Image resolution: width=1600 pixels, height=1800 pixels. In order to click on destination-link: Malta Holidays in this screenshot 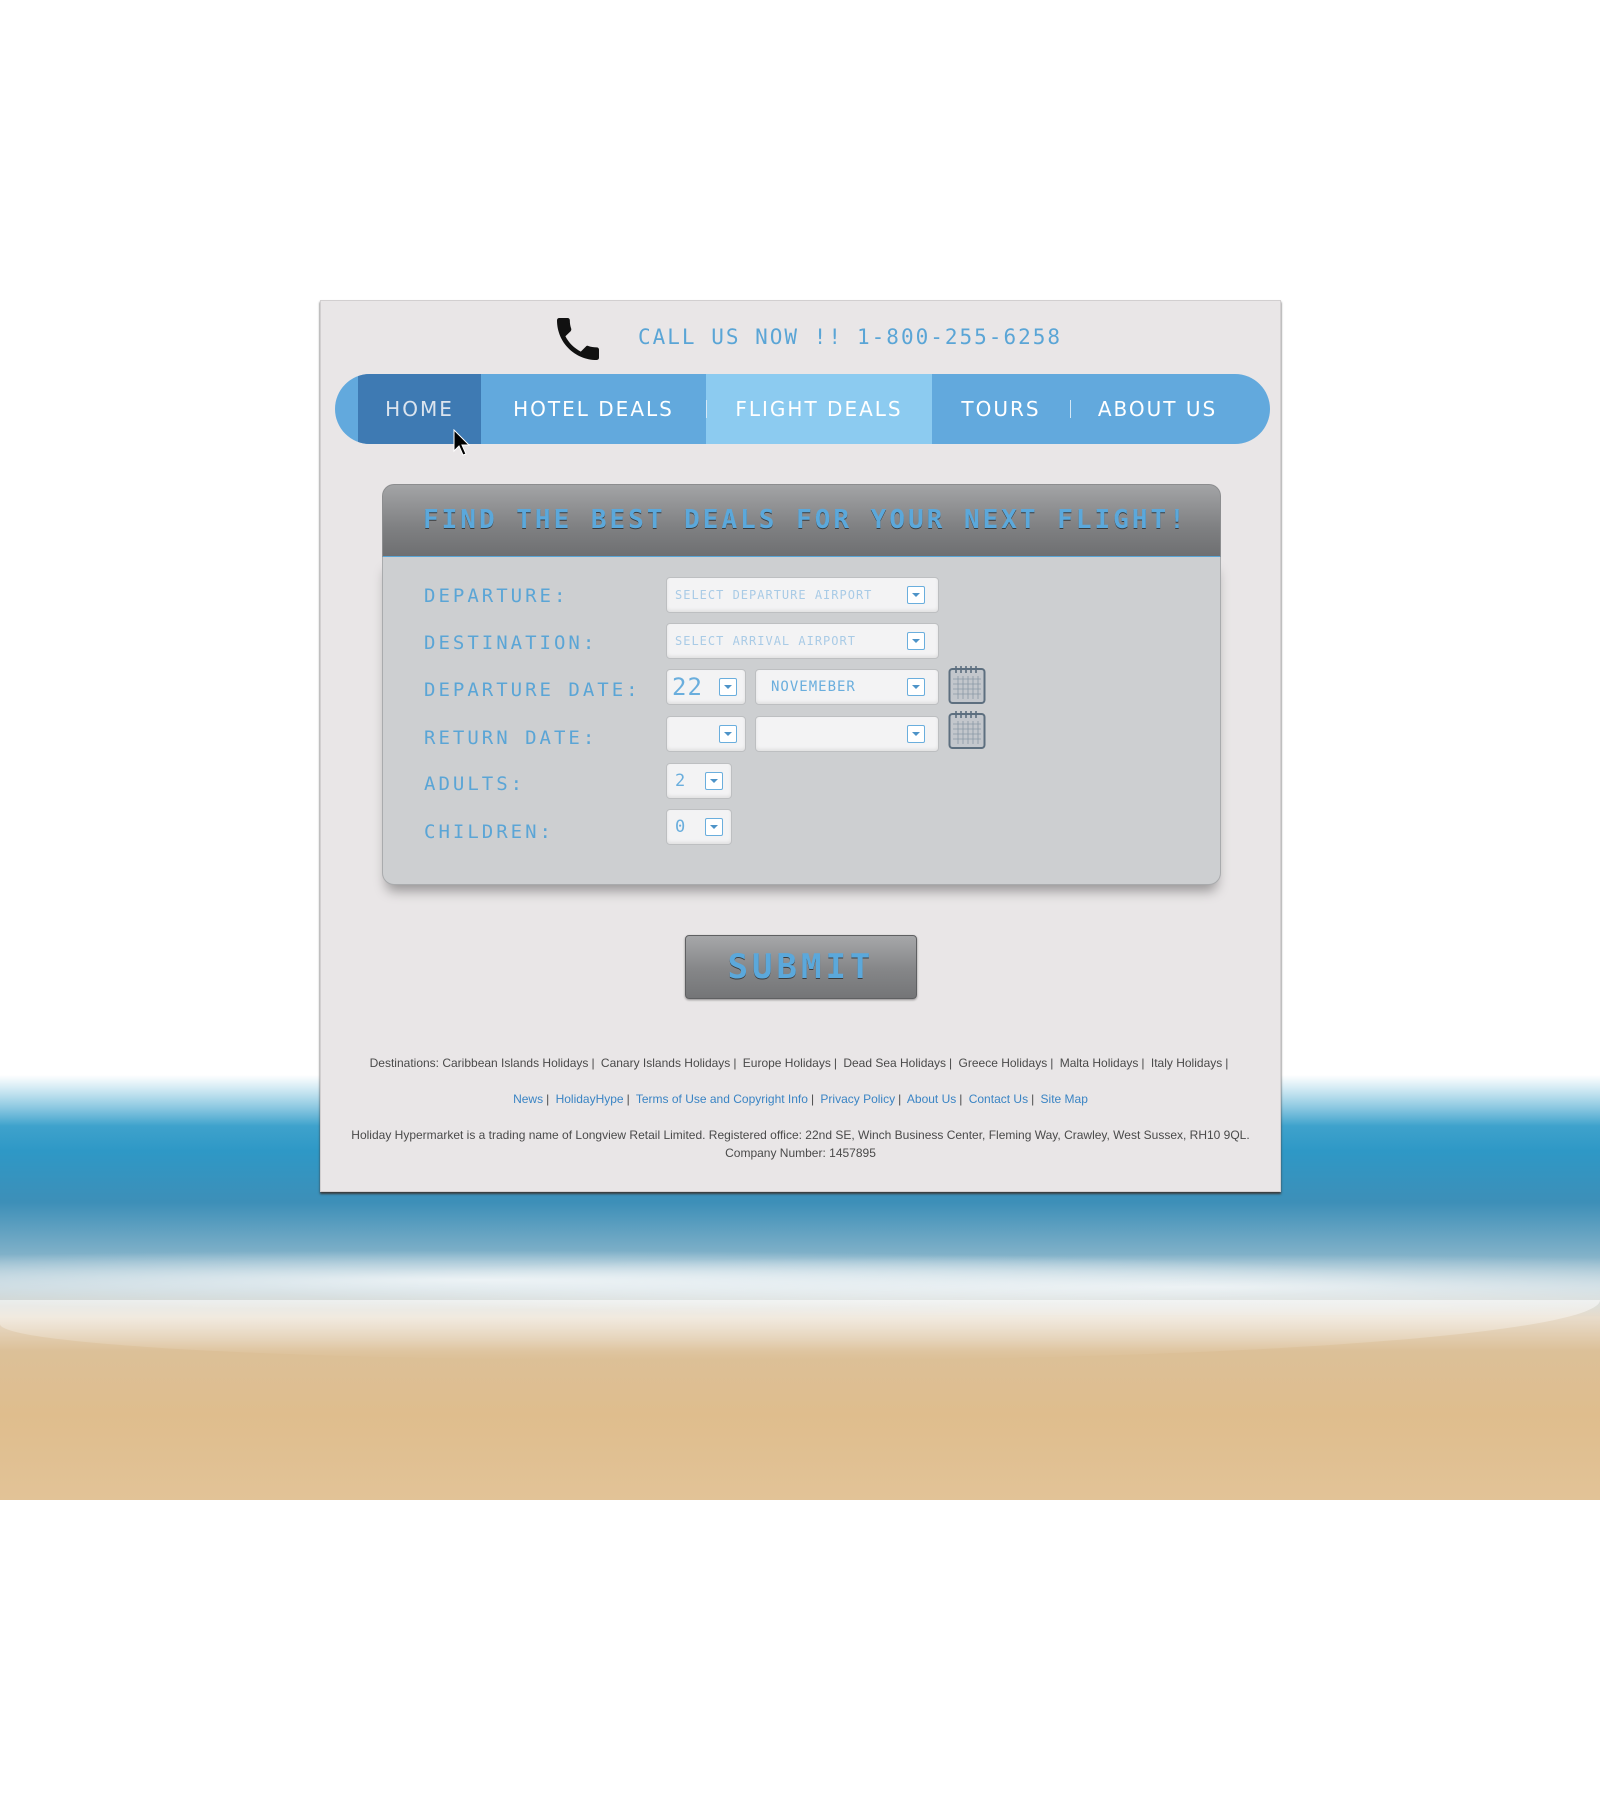, I will do `click(1099, 1063)`.